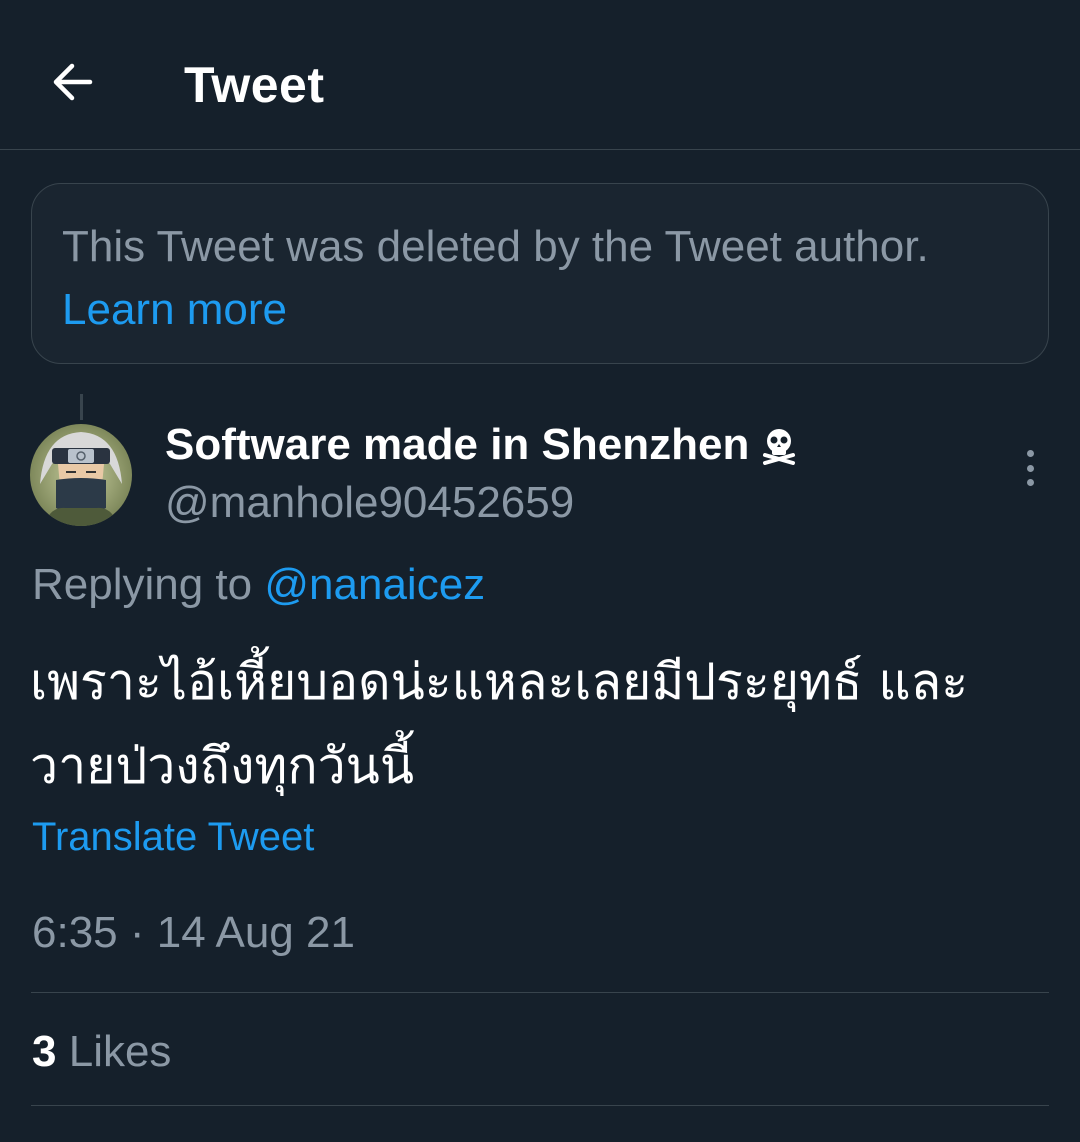  Describe the element at coordinates (369, 503) in the screenshot. I see `author-handle: @manhole90452659` at that location.